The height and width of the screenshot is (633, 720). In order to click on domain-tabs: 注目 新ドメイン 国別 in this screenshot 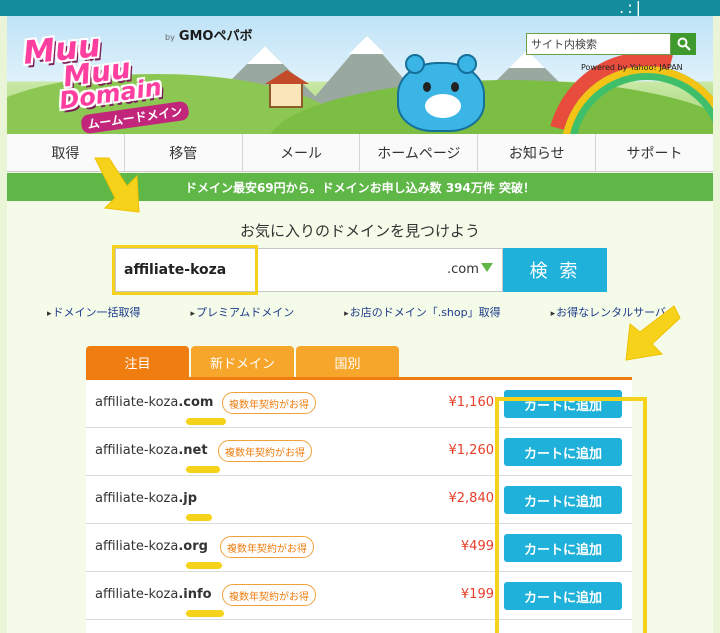, I will do `click(242, 362)`.